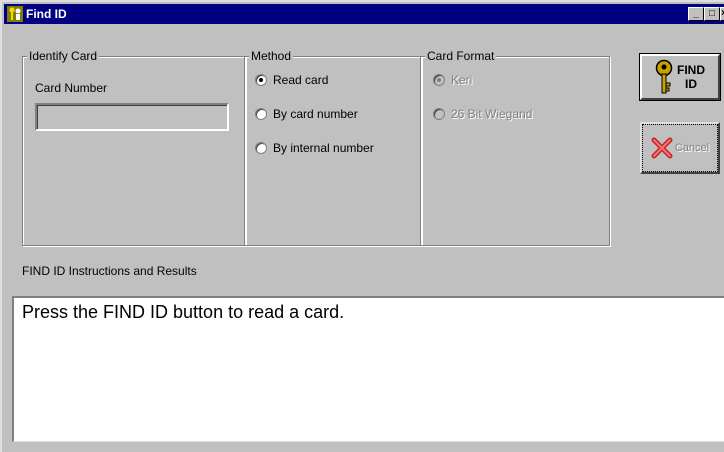 This screenshot has width=724, height=452. I want to click on method-by-card-number-radio: By card number, so click(306, 114).